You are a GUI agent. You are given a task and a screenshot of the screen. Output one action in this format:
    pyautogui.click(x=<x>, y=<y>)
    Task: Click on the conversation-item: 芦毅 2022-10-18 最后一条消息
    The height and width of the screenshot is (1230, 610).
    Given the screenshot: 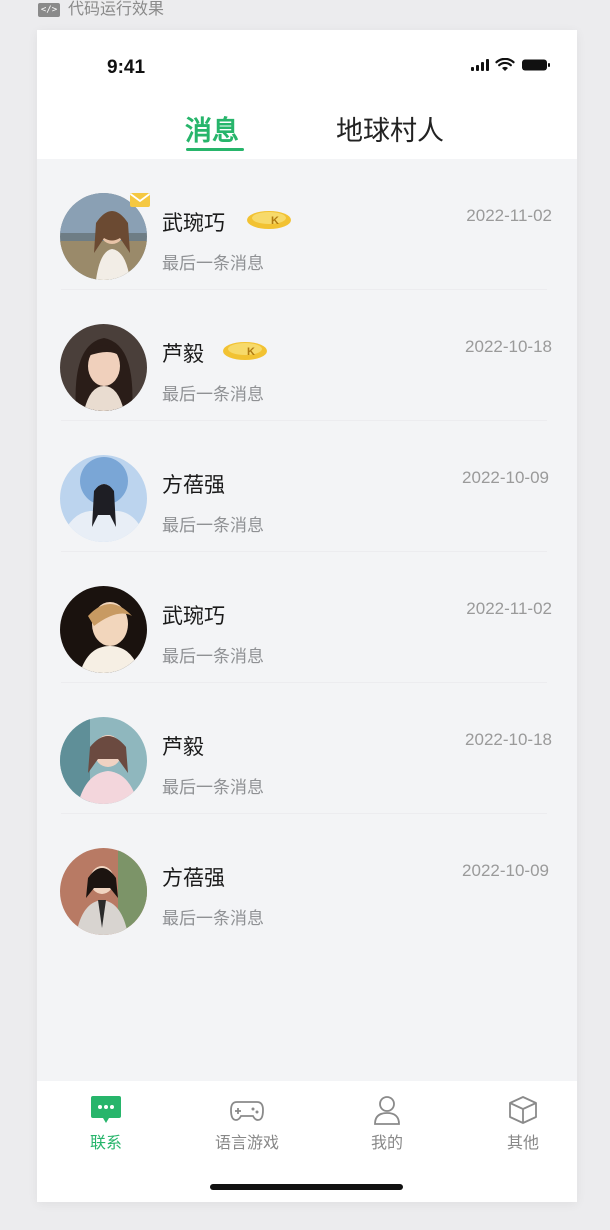 What is the action you would take?
    pyautogui.click(x=307, y=748)
    